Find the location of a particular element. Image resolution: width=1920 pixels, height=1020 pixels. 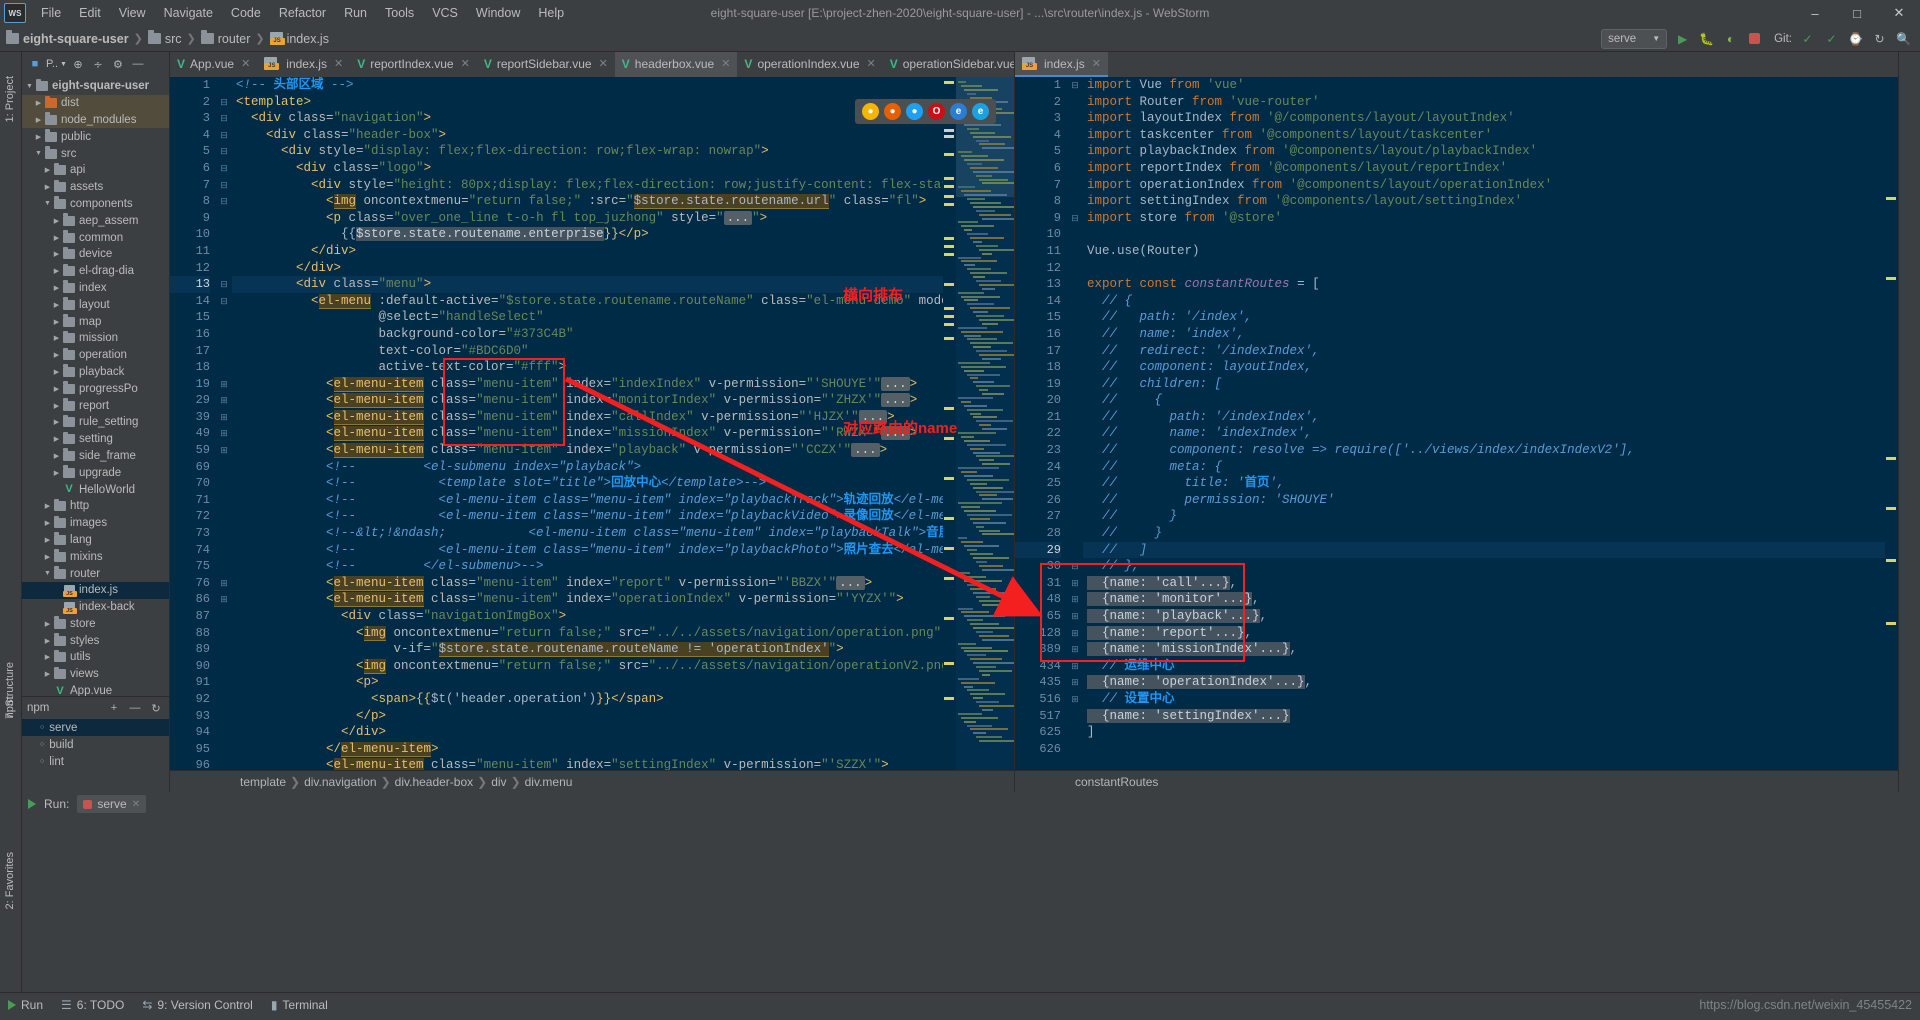

code-line: // ] is located at coordinates (1484, 550).